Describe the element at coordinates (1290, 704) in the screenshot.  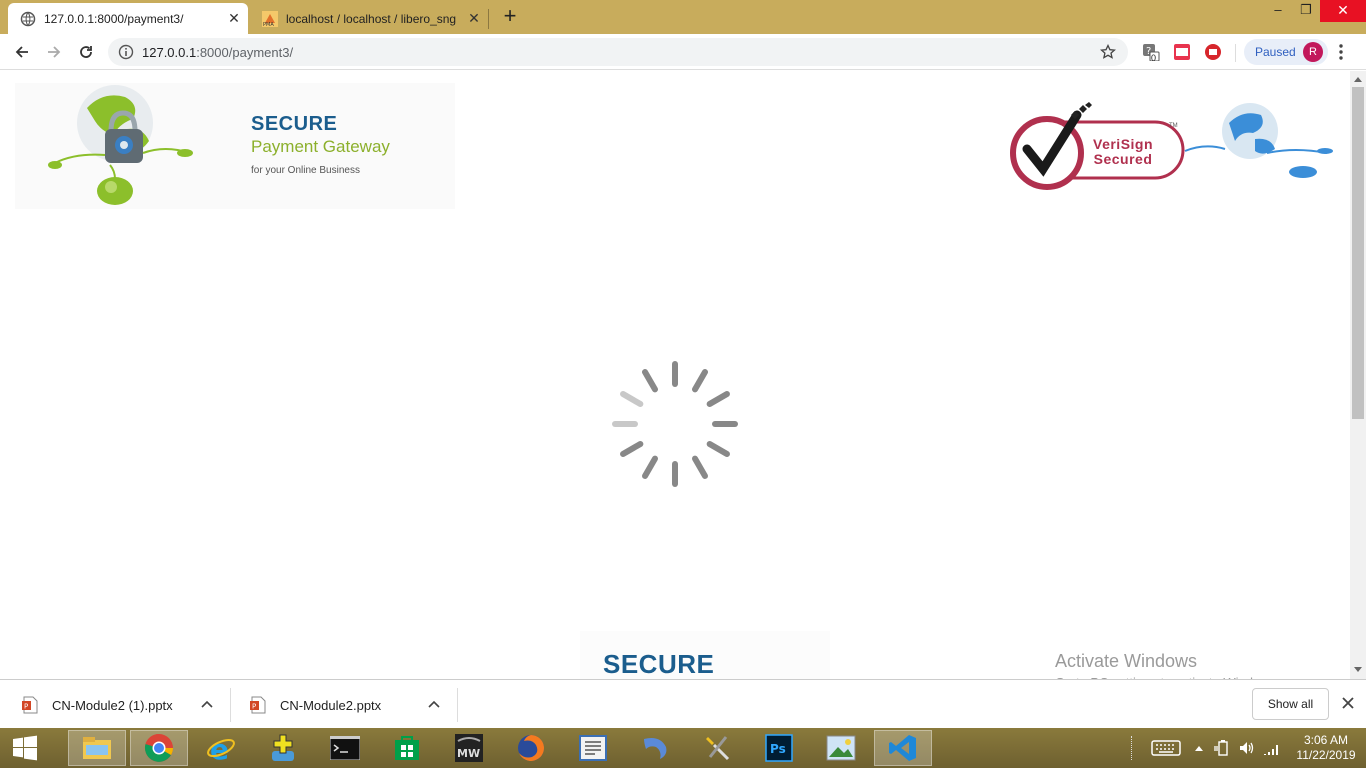
I see `show-all-button: Show all` at that location.